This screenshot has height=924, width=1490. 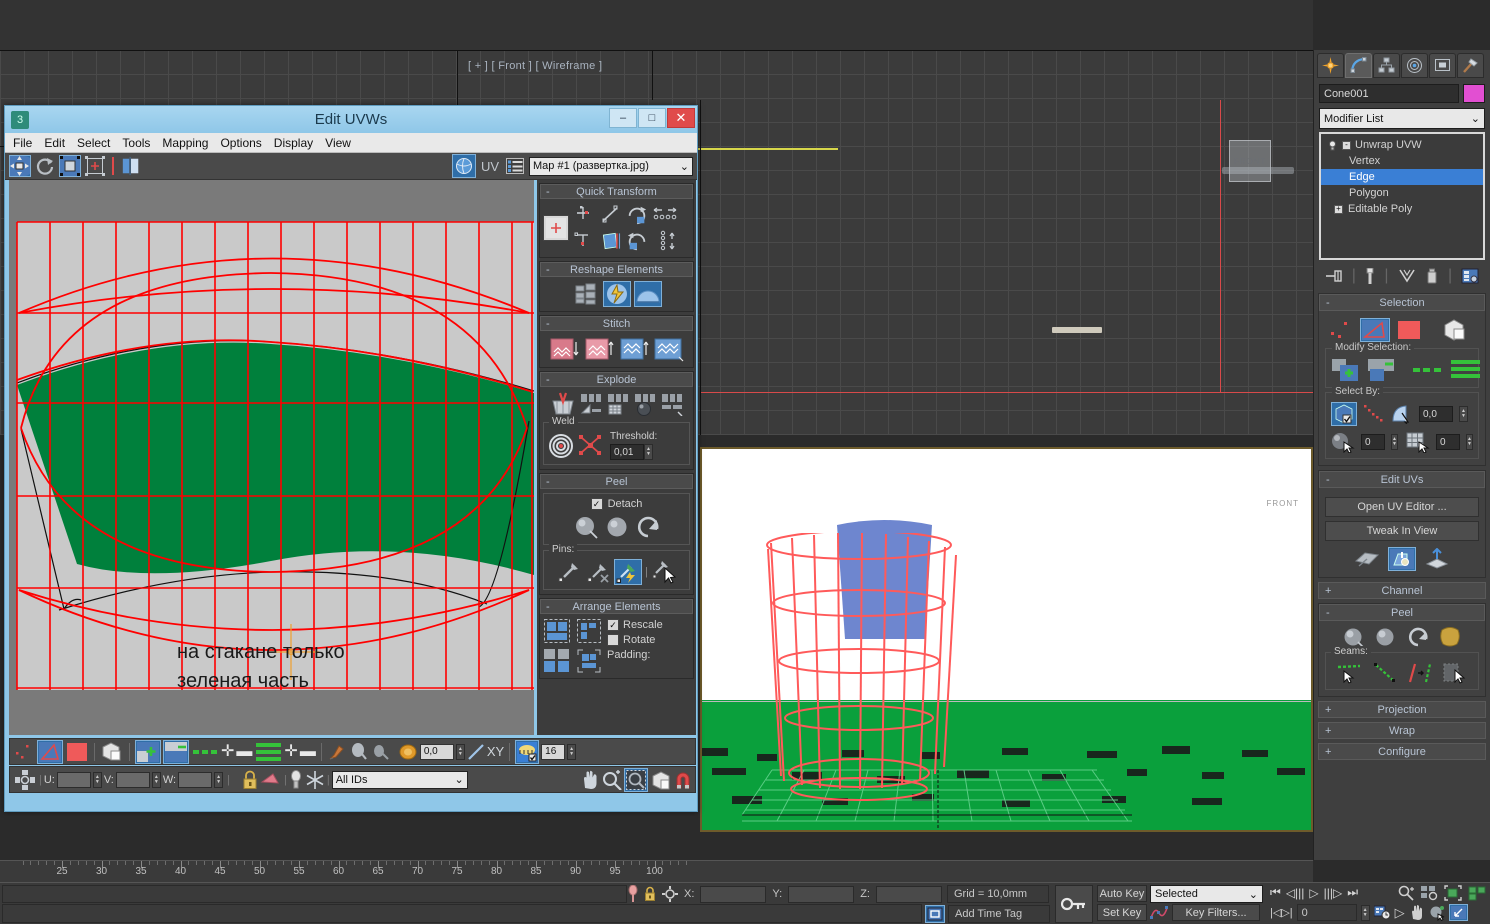 What do you see at coordinates (1414, 65) in the screenshot?
I see `motion-tab` at bounding box center [1414, 65].